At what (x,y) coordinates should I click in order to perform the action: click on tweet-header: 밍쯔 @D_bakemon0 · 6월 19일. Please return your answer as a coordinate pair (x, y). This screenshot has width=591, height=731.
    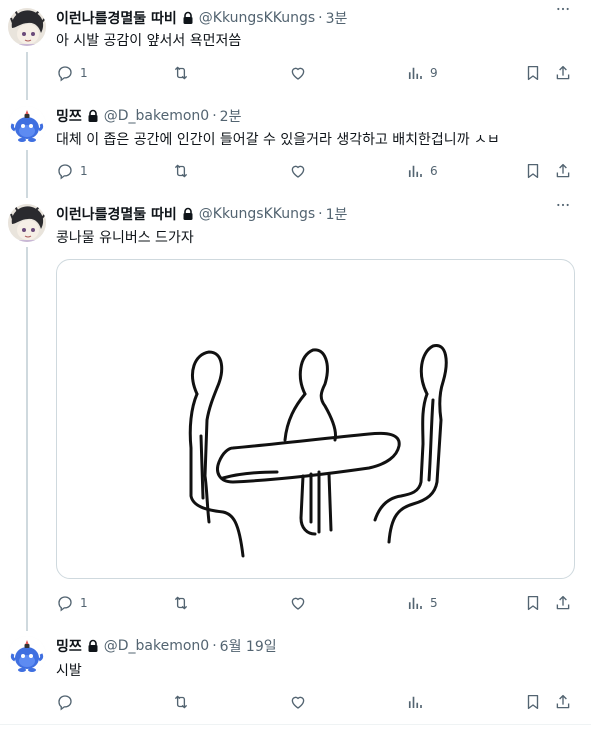
    Looking at the image, I should click on (166, 646).